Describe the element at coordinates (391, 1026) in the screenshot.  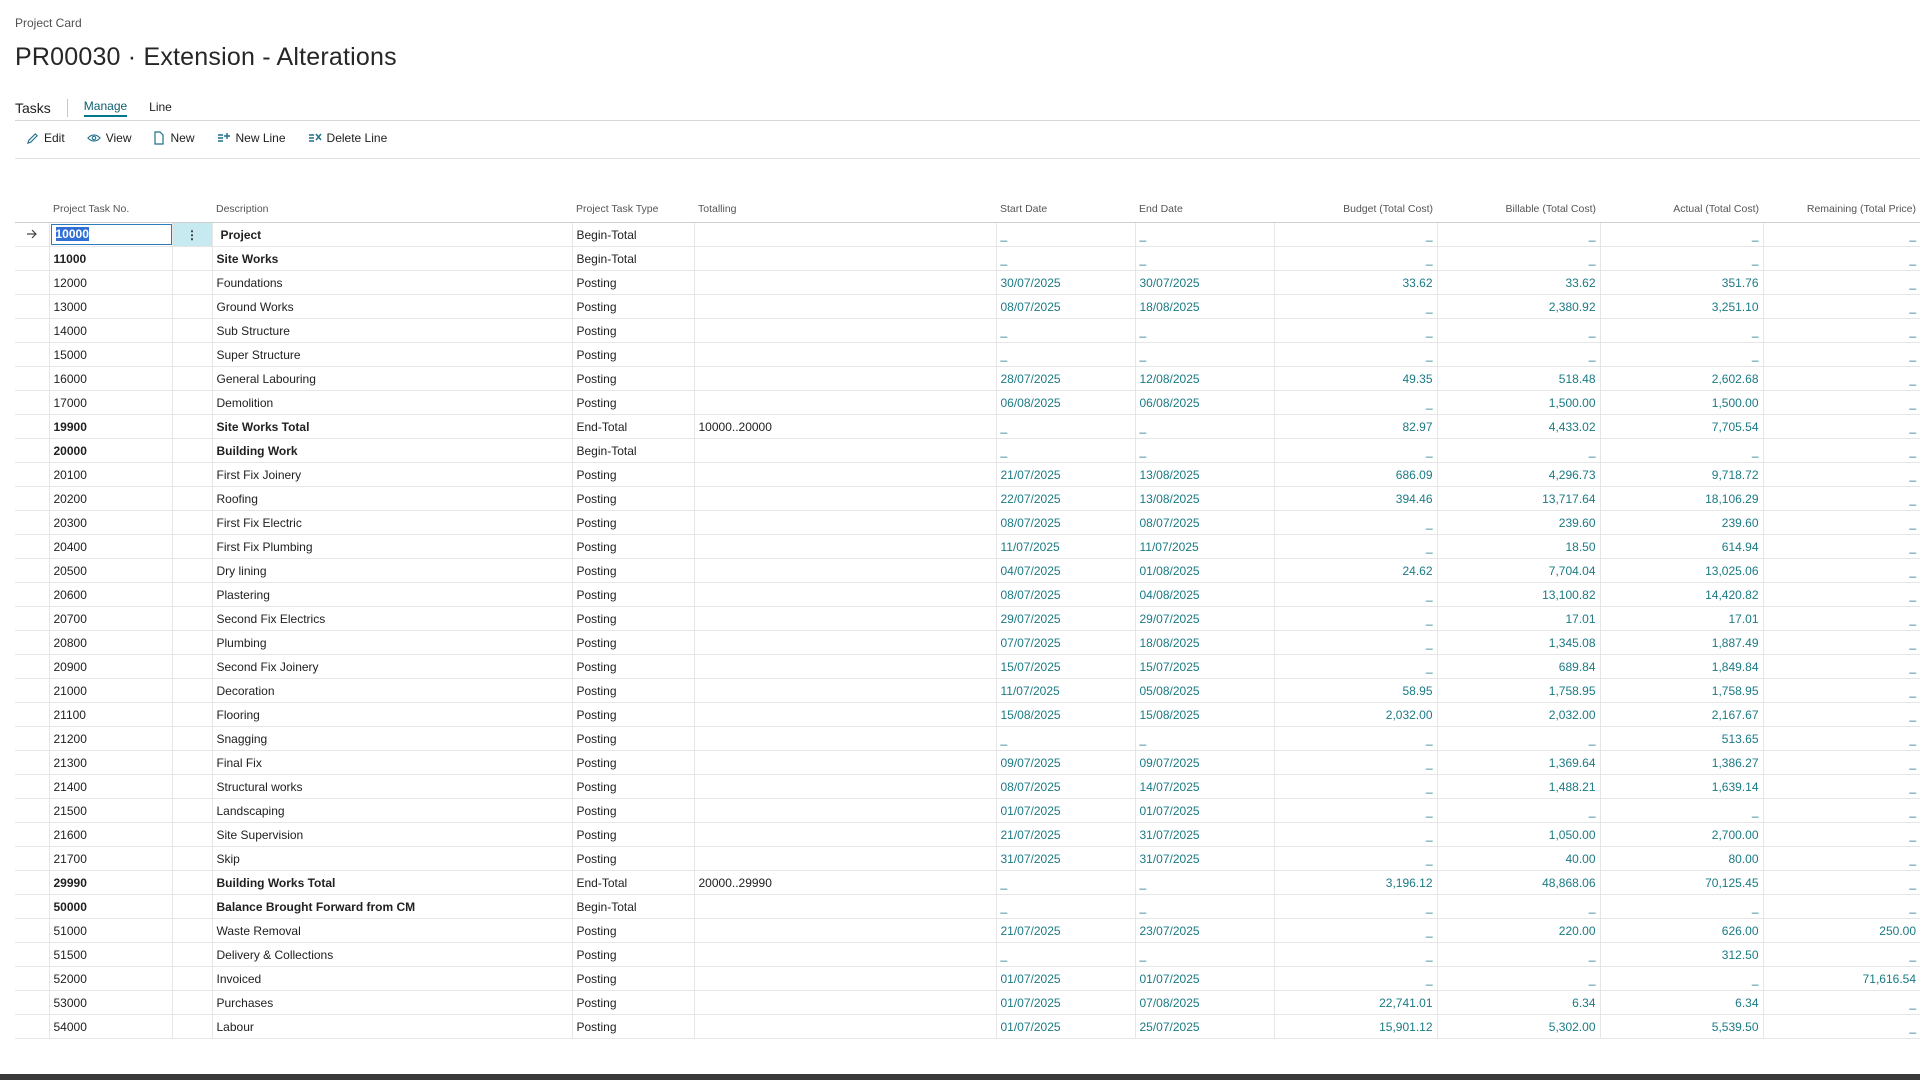
I see `description-cell: Labour` at that location.